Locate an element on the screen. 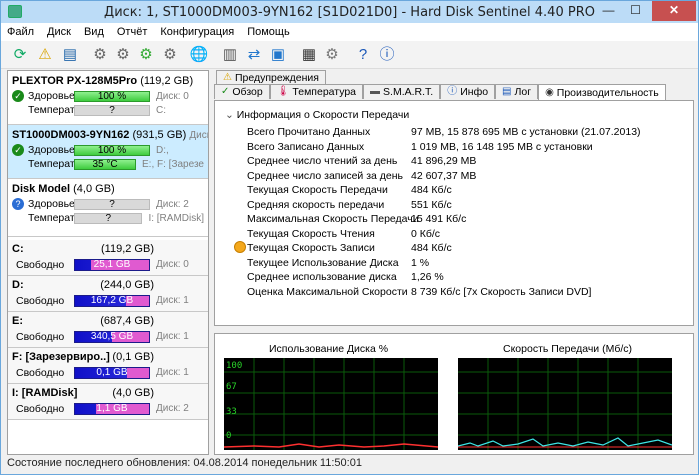 The width and height of the screenshot is (699, 475). report-icon: ▤ is located at coordinates (70, 55).